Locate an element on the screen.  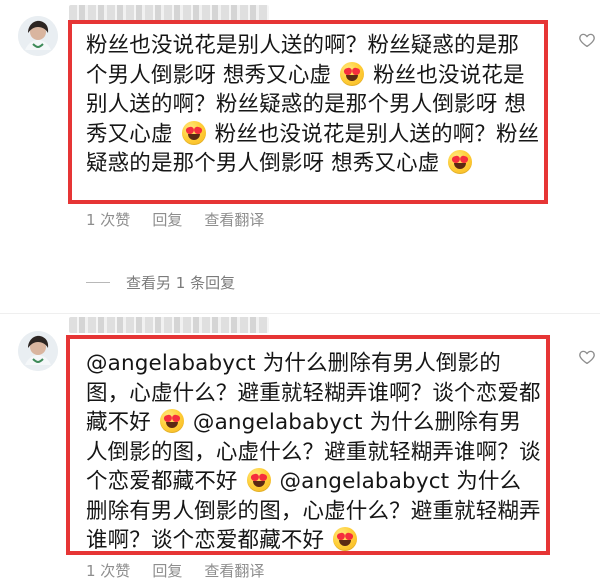
replies-divider-line is located at coordinates (98, 282).